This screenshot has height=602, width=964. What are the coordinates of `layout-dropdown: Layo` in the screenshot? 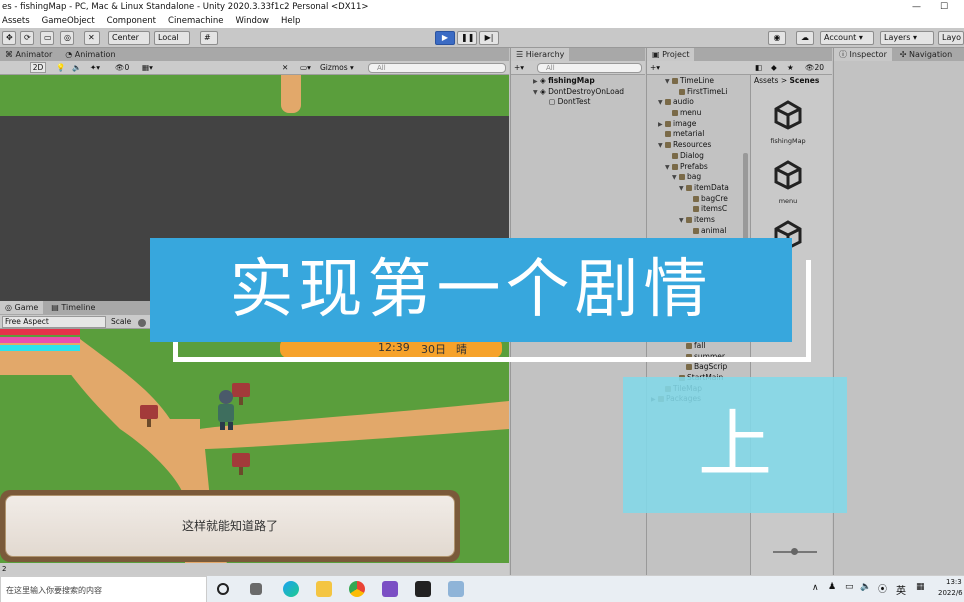 It's located at (951, 38).